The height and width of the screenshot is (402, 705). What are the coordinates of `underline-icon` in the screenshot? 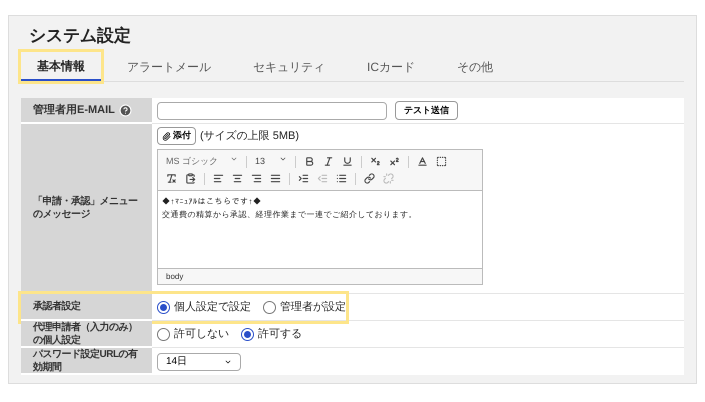 It's located at (347, 161).